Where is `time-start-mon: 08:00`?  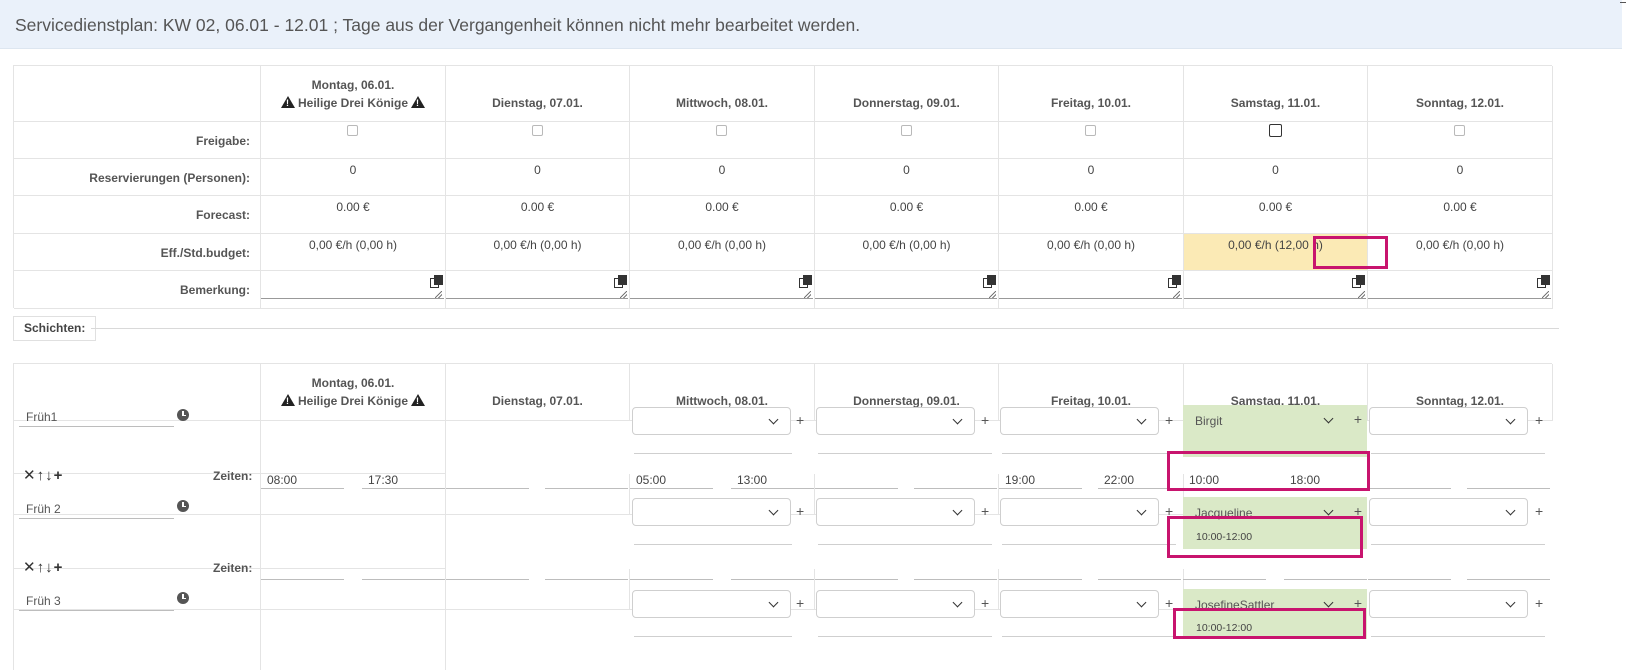
time-start-mon: 08:00 is located at coordinates (302, 479).